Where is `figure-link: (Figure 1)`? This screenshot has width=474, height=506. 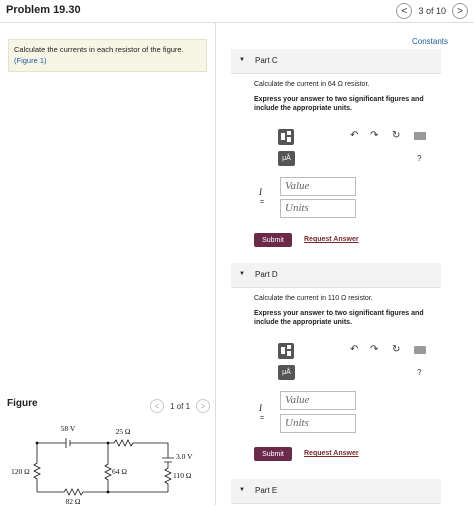 figure-link: (Figure 1) is located at coordinates (107, 60).